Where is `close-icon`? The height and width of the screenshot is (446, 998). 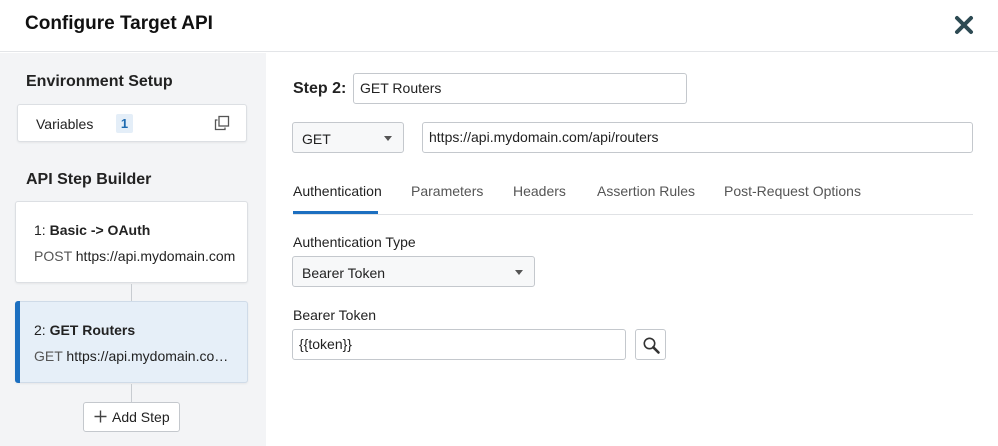
close-icon is located at coordinates (964, 25).